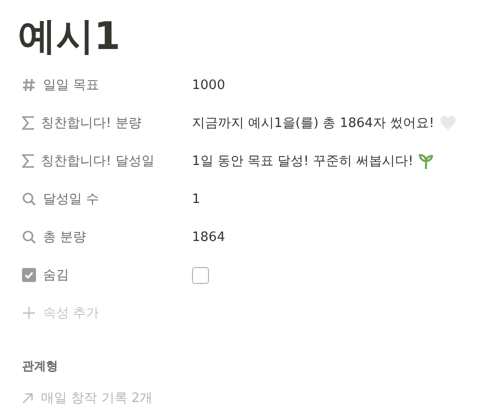  Describe the element at coordinates (64, 237) in the screenshot. I see `property-label: 총 분량` at that location.